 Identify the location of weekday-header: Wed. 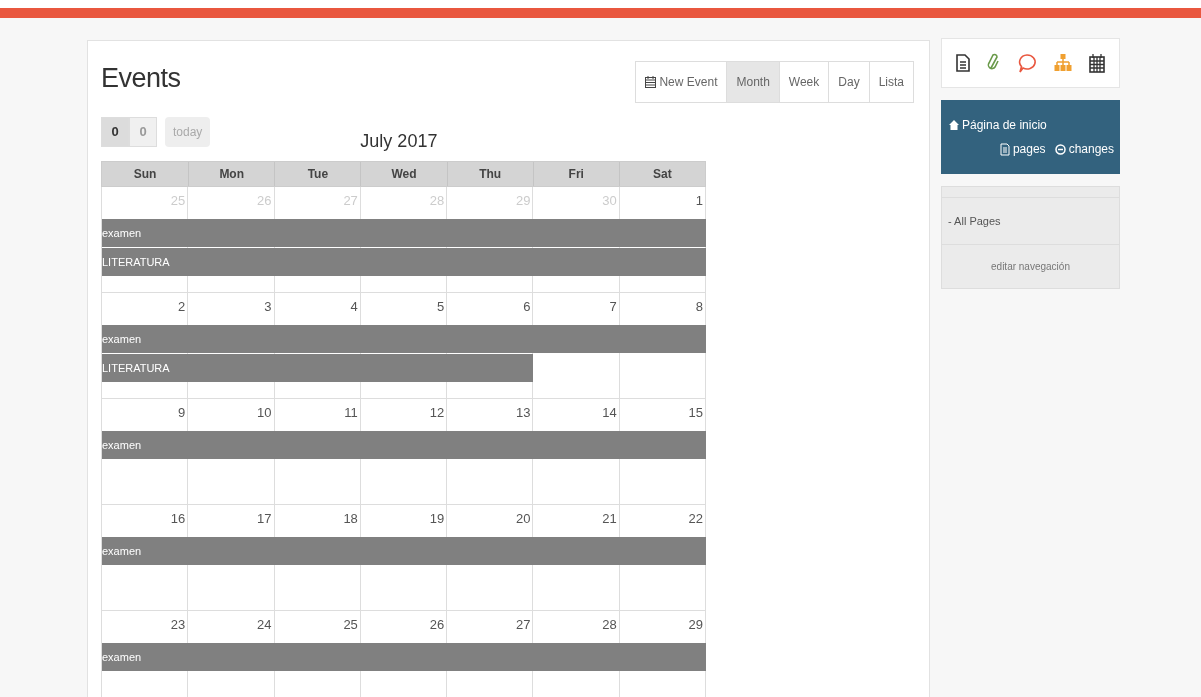
(403, 174).